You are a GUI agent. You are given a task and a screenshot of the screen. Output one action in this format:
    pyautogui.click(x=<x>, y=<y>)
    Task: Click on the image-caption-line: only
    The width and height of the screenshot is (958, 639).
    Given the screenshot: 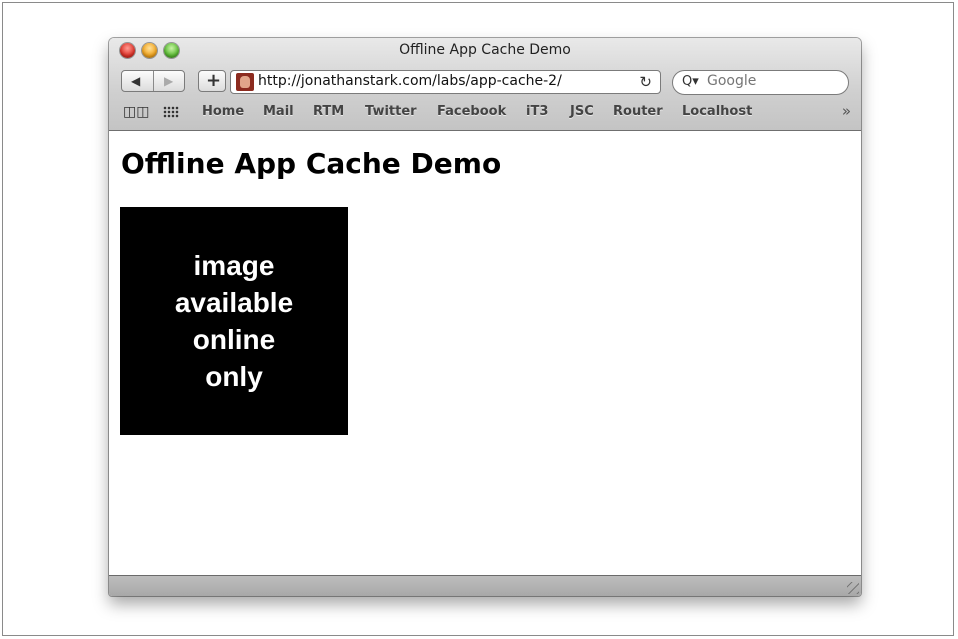 What is the action you would take?
    pyautogui.click(x=234, y=376)
    